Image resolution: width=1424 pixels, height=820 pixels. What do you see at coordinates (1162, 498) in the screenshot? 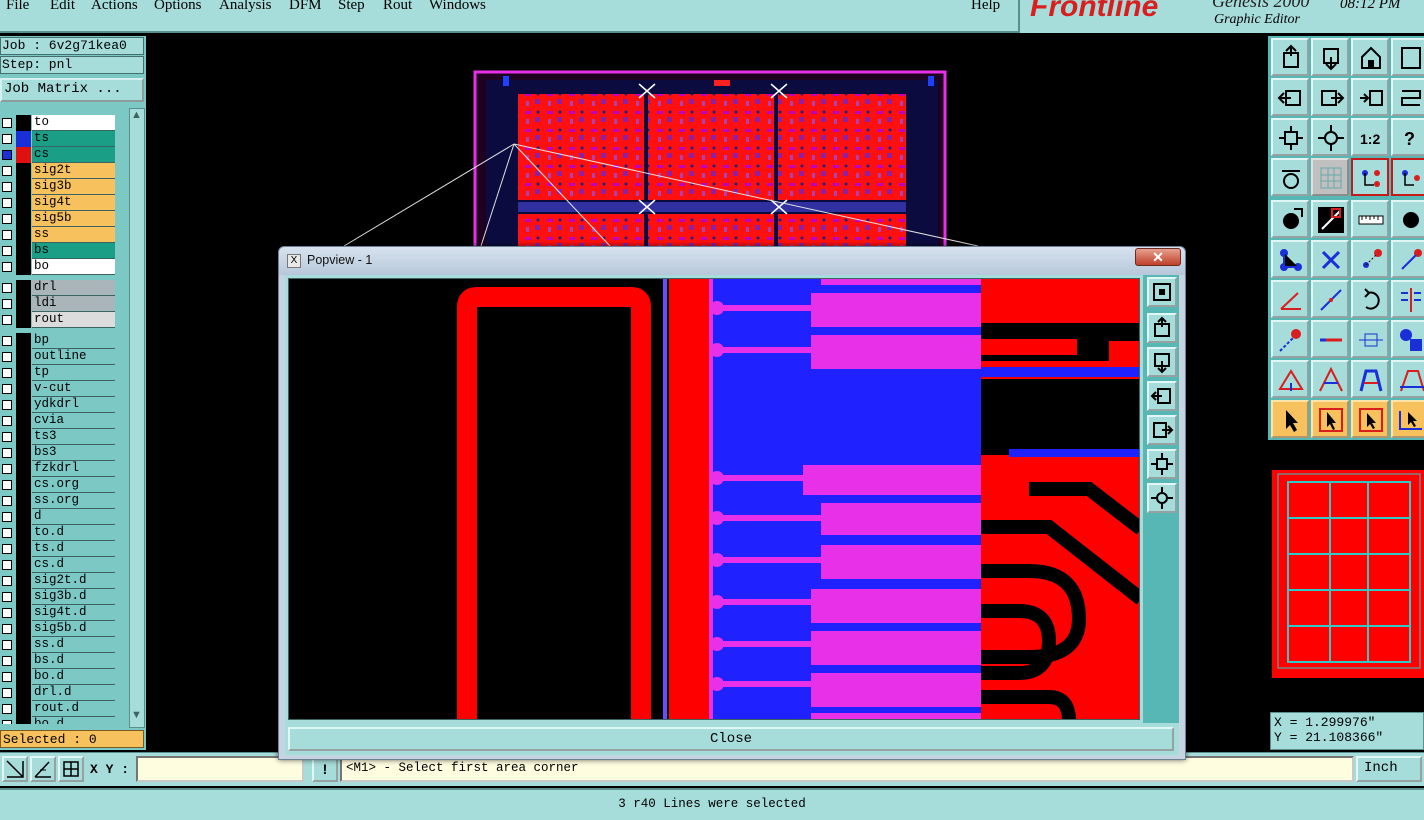
I see `pop-zoom-out-icon` at bounding box center [1162, 498].